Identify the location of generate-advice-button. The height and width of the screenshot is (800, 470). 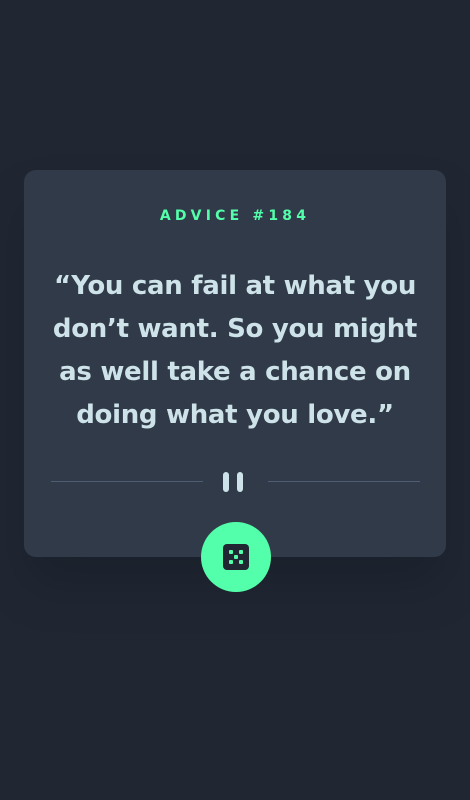
(236, 557).